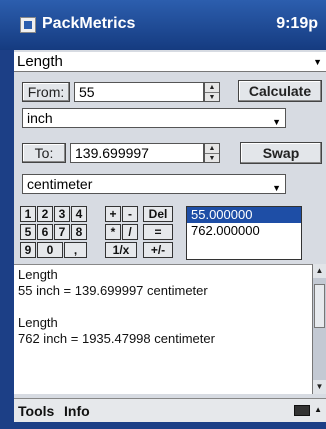 Image resolution: width=326 pixels, height=429 pixels. What do you see at coordinates (45, 232) in the screenshot?
I see `key-6: 6` at bounding box center [45, 232].